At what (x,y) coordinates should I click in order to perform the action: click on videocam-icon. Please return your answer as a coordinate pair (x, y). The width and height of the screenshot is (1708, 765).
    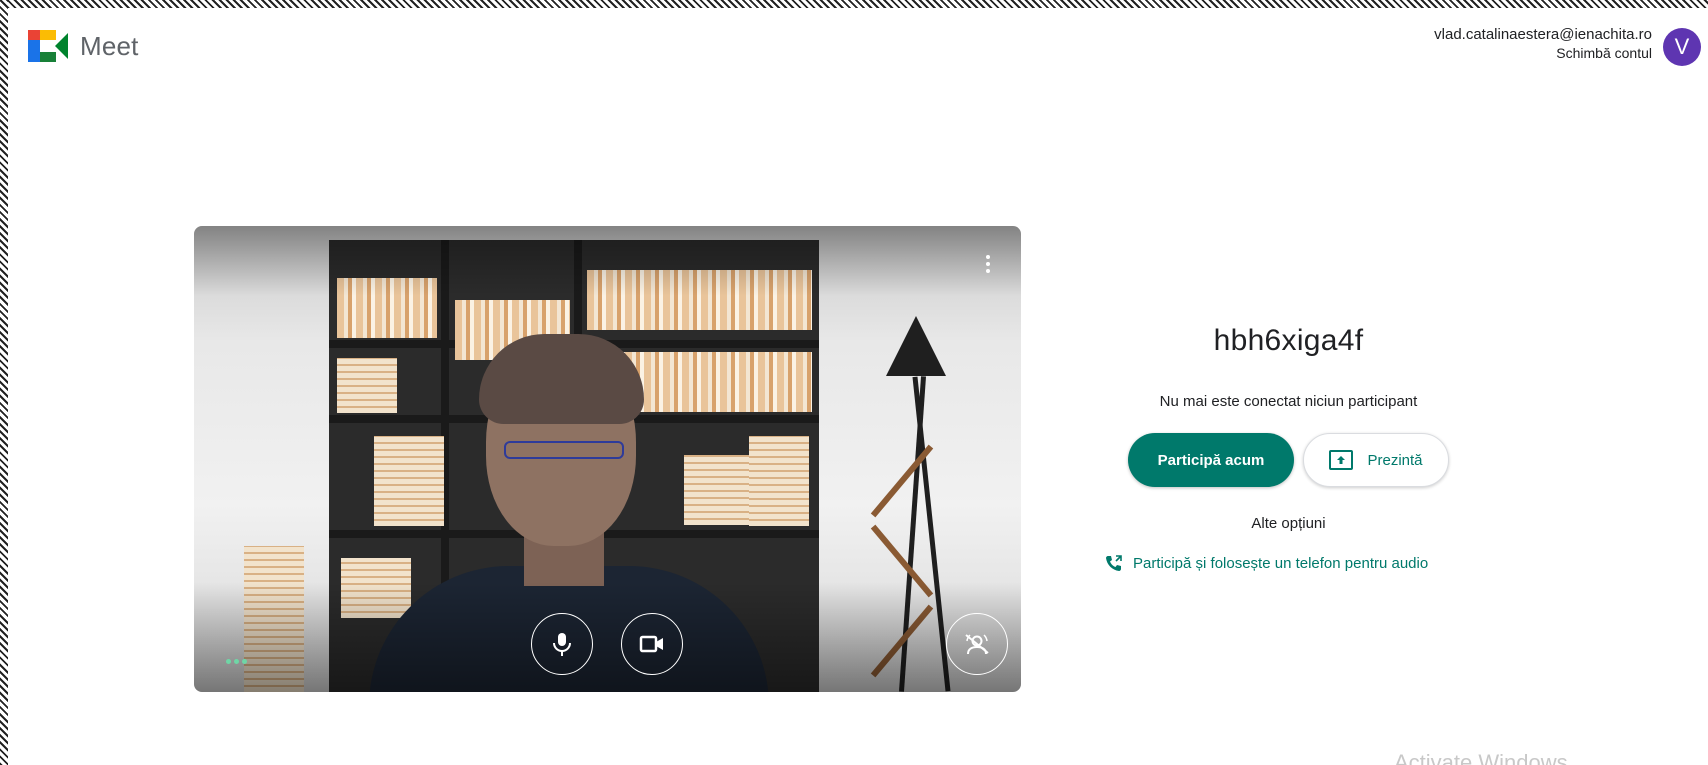
    Looking at the image, I should click on (651, 644).